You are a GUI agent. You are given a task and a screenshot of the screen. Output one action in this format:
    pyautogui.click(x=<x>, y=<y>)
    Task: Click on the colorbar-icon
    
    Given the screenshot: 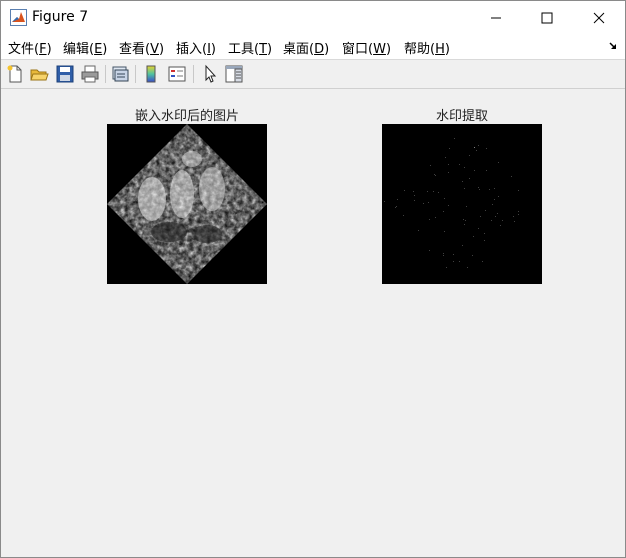 What is the action you would take?
    pyautogui.click(x=151, y=74)
    